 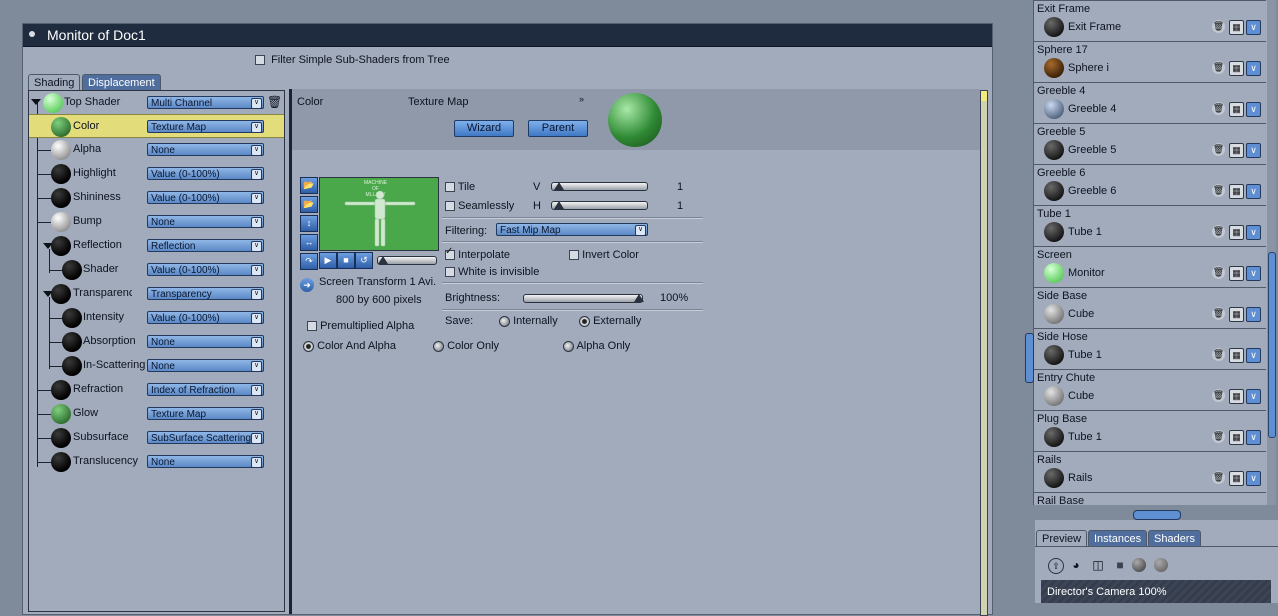 What do you see at coordinates (205, 245) in the screenshot?
I see `dropdown: Reflection ∨` at bounding box center [205, 245].